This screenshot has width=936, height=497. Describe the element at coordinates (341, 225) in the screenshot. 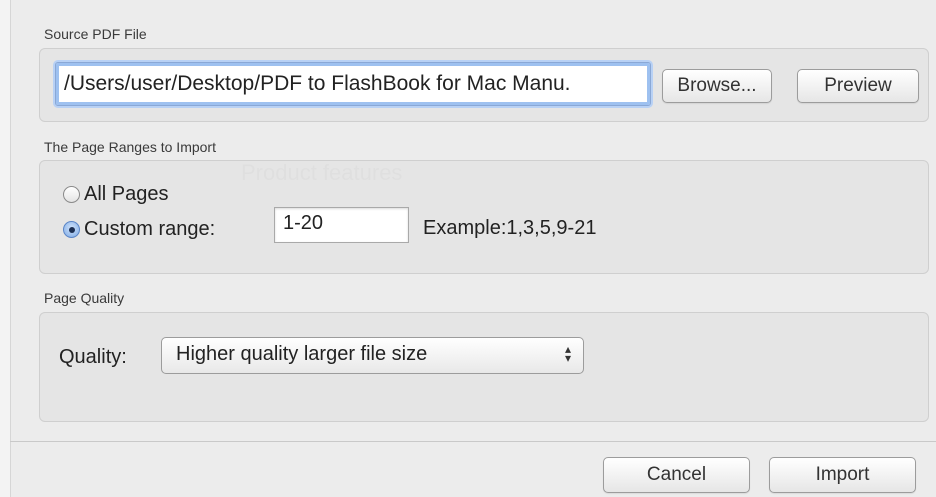

I see `custom-range-input: 1-20` at that location.